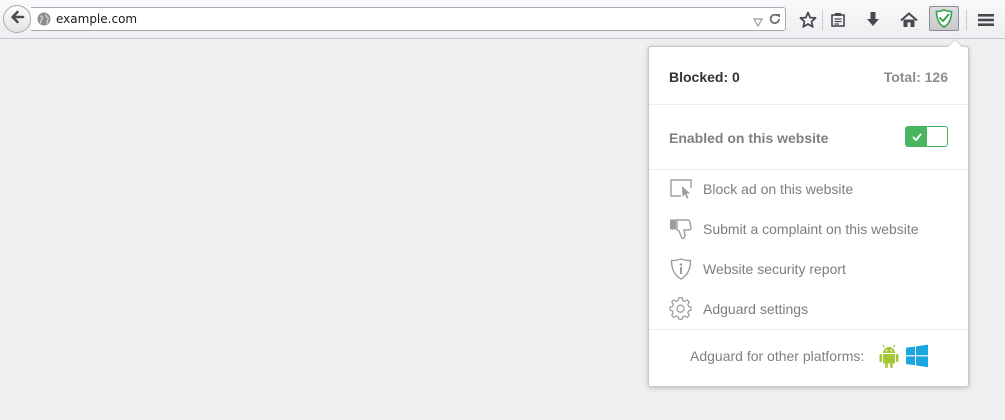 This screenshot has width=1005, height=420. Describe the element at coordinates (808, 76) in the screenshot. I see `stats-header: Blocked: 0 Total: 126` at that location.